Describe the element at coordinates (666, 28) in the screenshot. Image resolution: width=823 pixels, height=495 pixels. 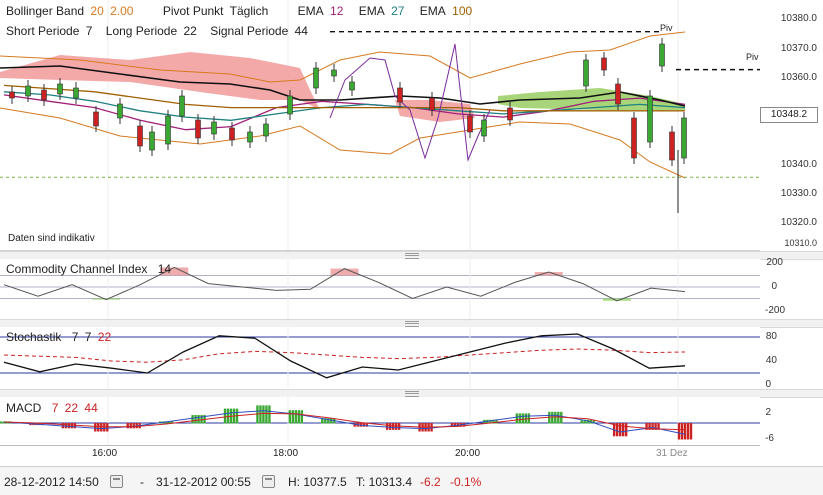
I see `pivot-label-1: Piv` at that location.